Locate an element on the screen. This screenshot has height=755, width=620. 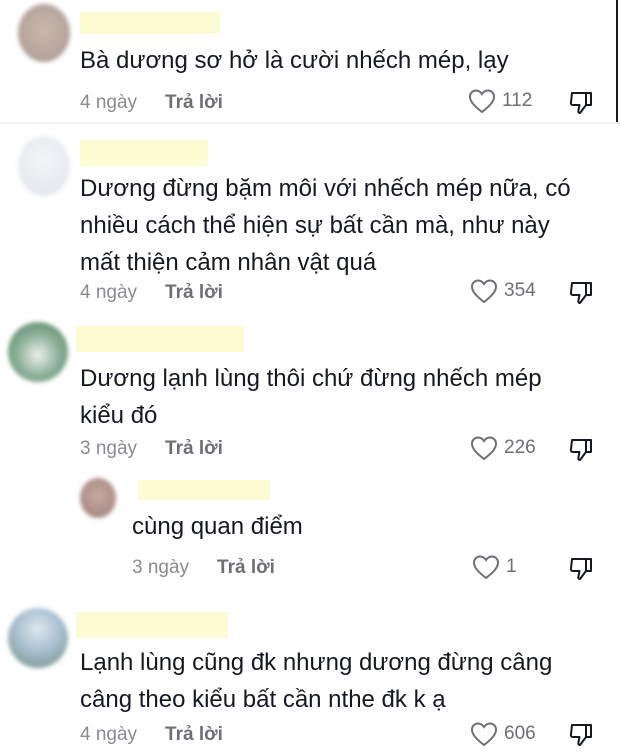
panel-edge-divider is located at coordinates (617, 61).